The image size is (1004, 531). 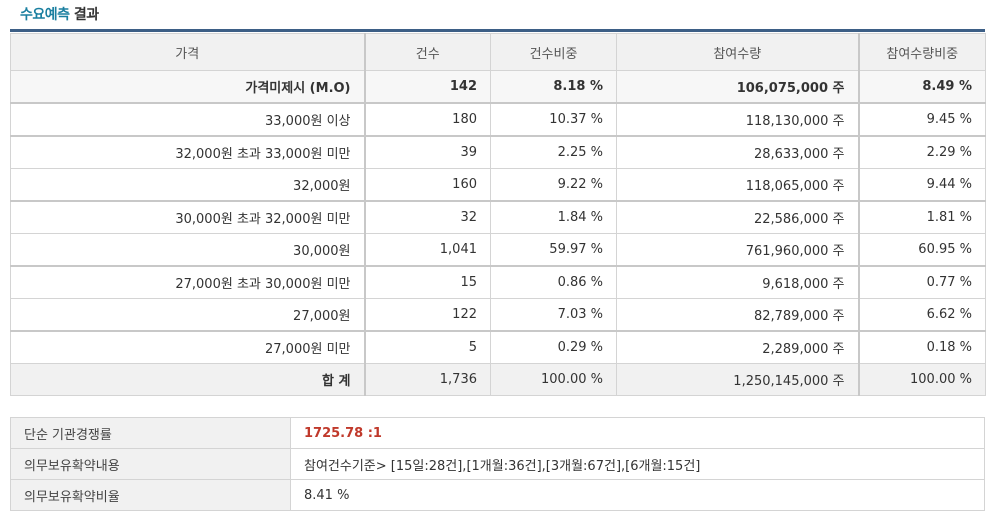 I want to click on price-cell: 30,000원 초과 32,000원 미만, so click(x=188, y=217).